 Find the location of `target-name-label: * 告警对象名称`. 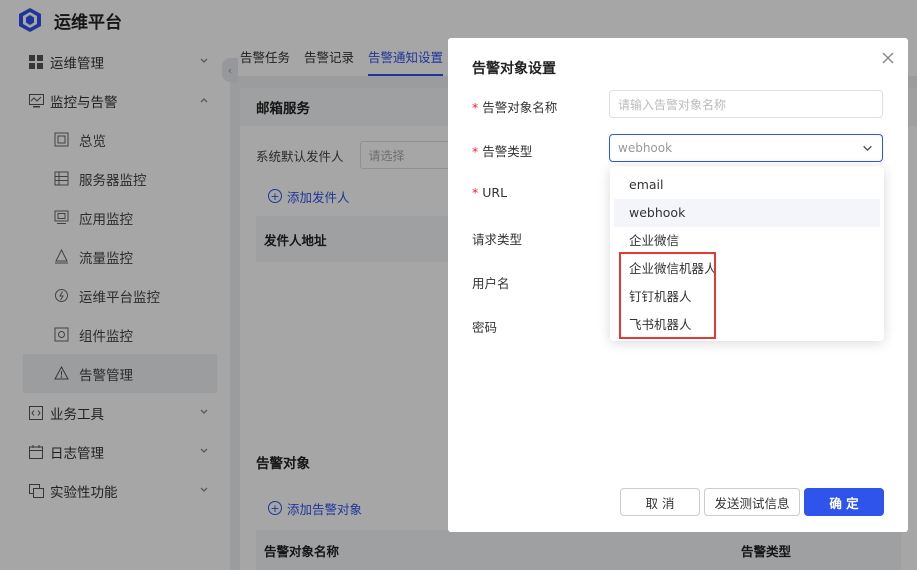

target-name-label: * 告警对象名称 is located at coordinates (515, 107).